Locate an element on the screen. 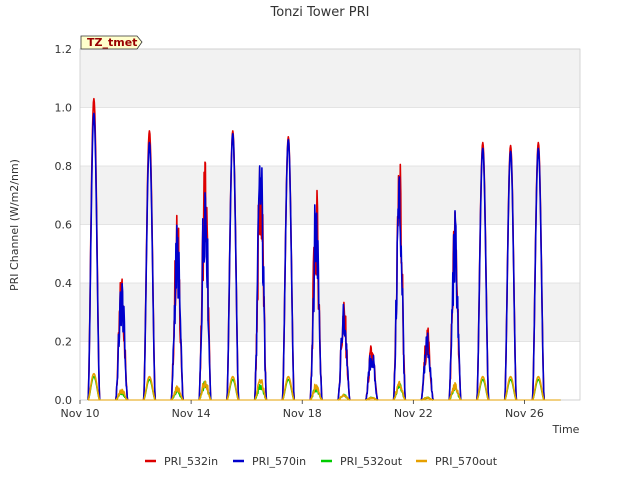 The height and width of the screenshot is (480, 640). y-tick-label: 0.6 is located at coordinates (64, 225).